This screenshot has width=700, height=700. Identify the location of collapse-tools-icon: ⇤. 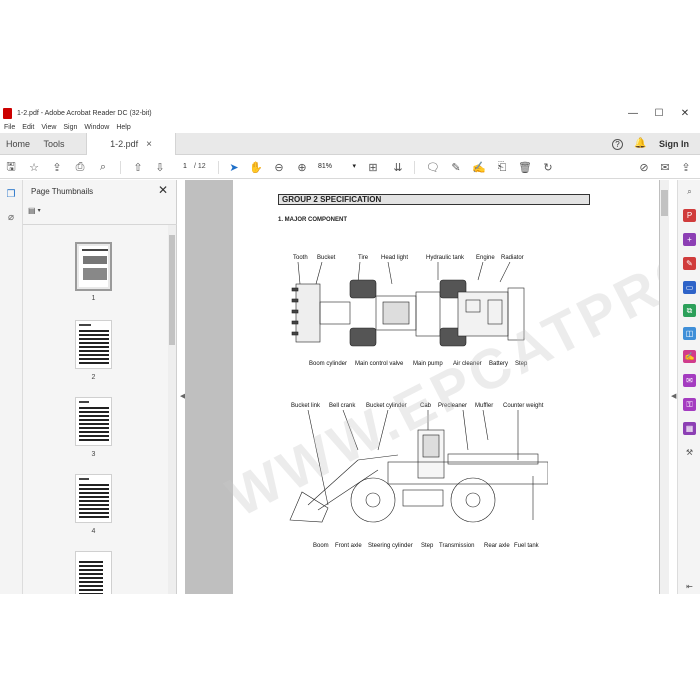
(689, 586).